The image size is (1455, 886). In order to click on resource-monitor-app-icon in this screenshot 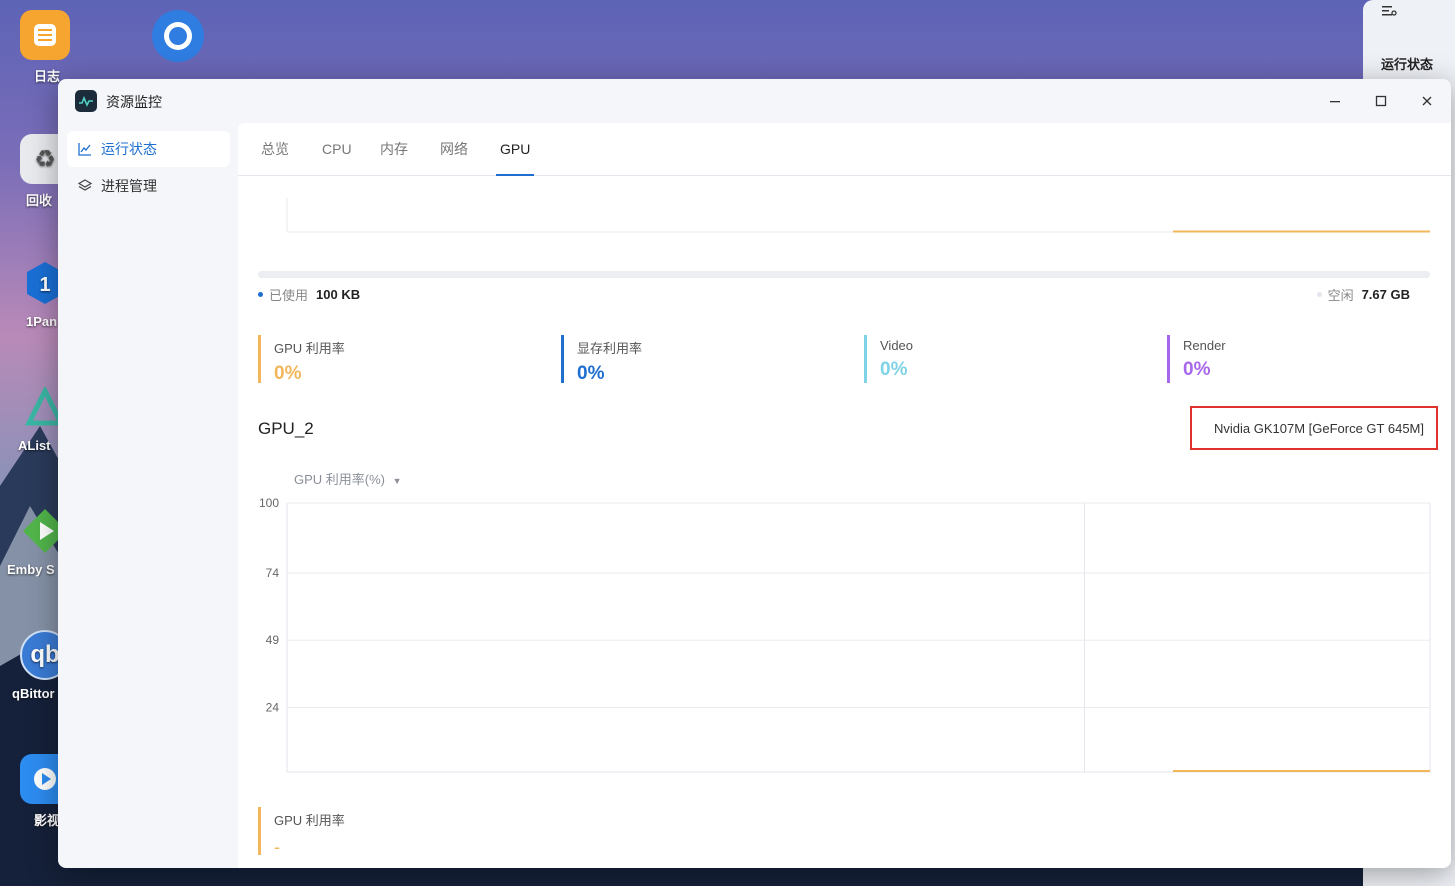, I will do `click(86, 101)`.